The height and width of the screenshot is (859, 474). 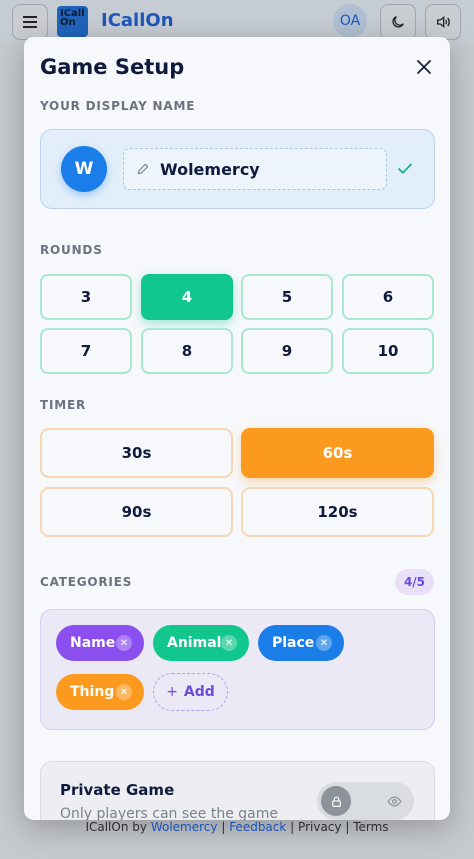 I want to click on categories-label: CATEGORIES, so click(x=86, y=582).